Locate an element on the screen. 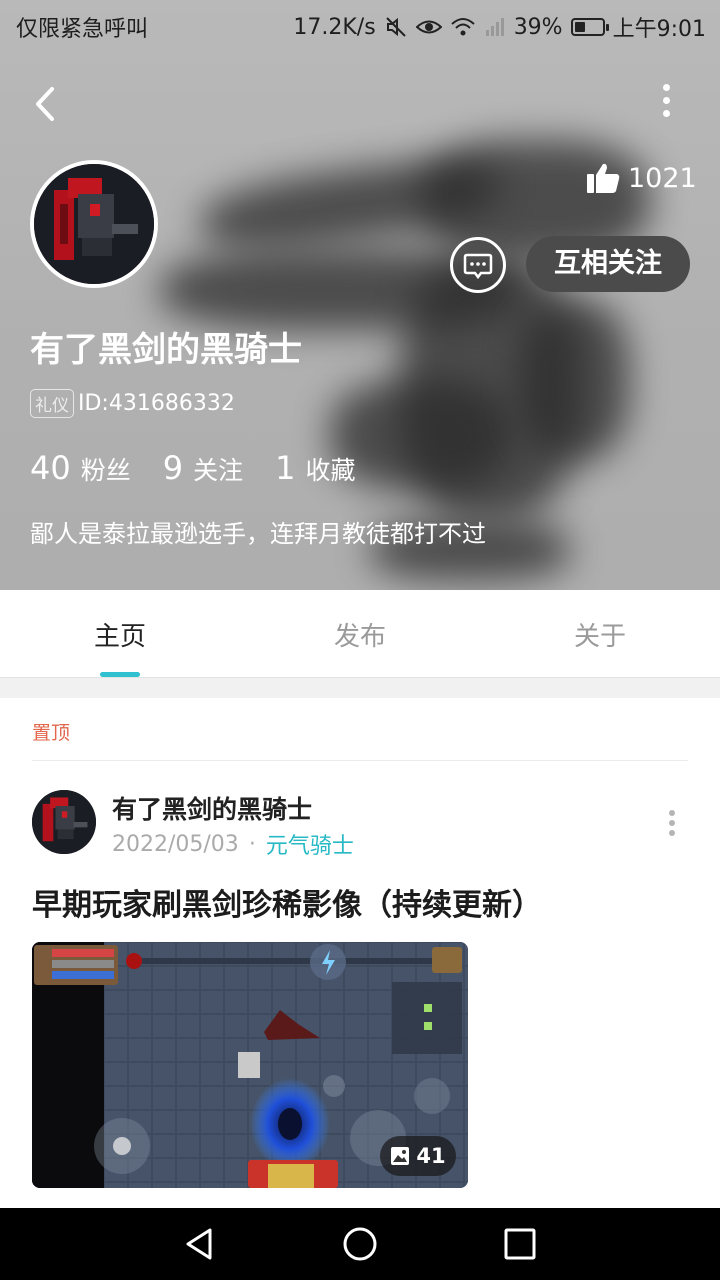 This screenshot has height=1280, width=720. home-circle-icon is located at coordinates (360, 1244).